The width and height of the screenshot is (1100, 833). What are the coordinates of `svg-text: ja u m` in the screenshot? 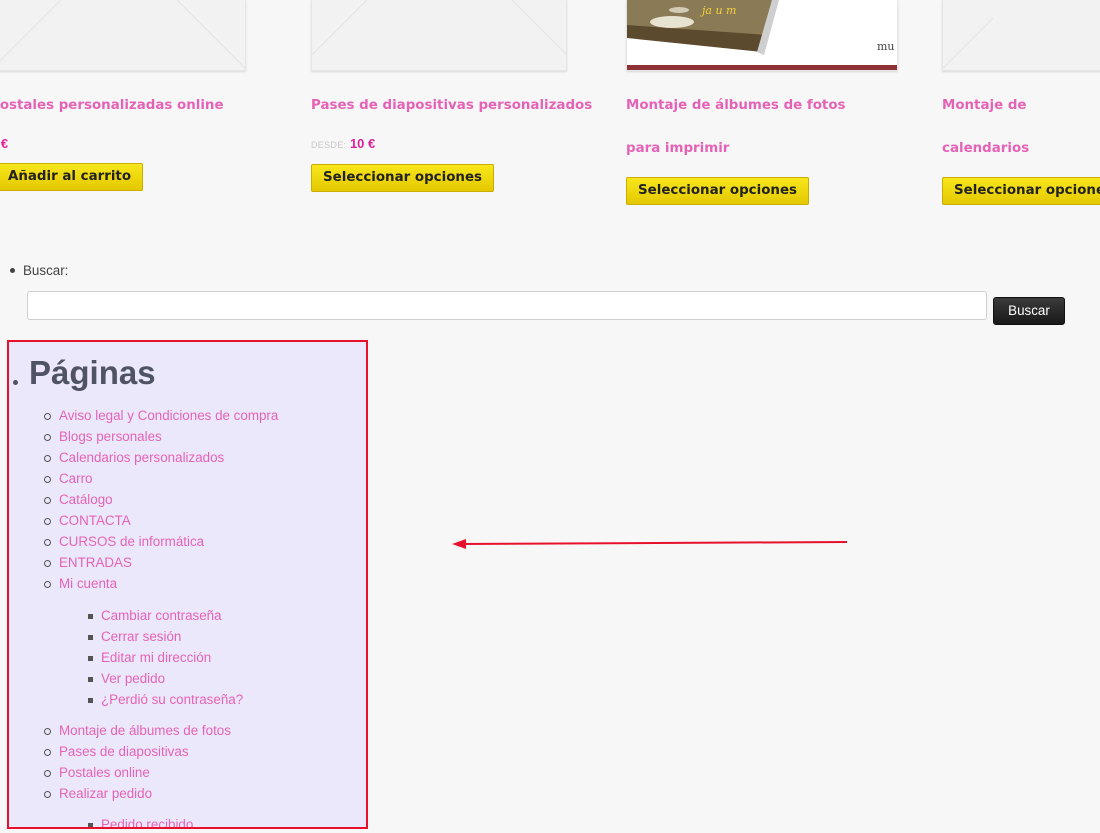 It's located at (717, 10).